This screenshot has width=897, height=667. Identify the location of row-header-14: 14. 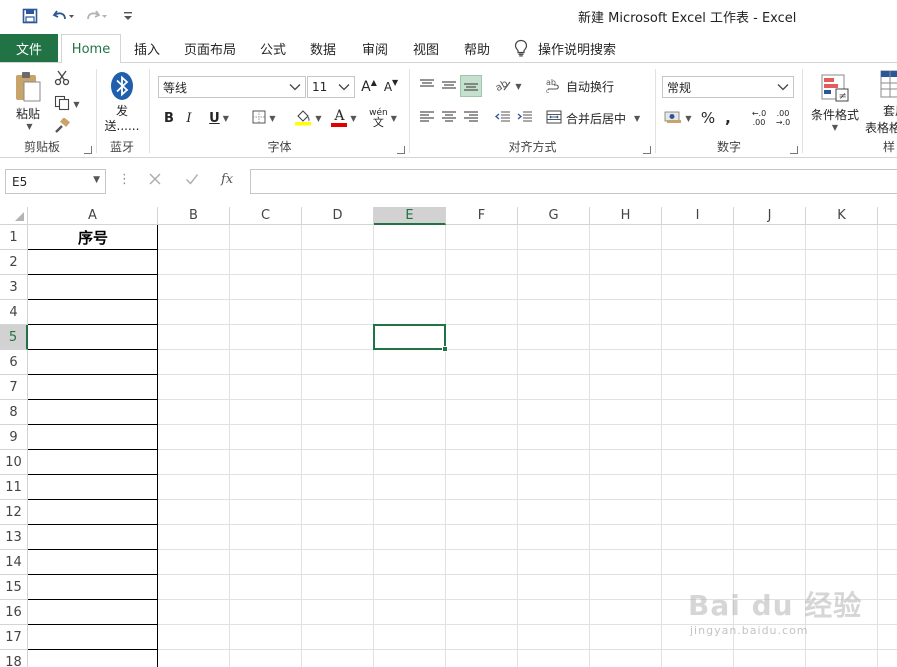
(14, 562).